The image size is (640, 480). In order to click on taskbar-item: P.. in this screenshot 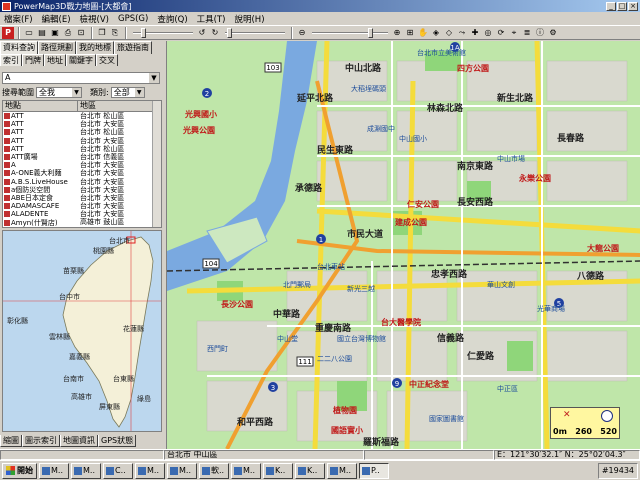, I will do `click(374, 470)`.